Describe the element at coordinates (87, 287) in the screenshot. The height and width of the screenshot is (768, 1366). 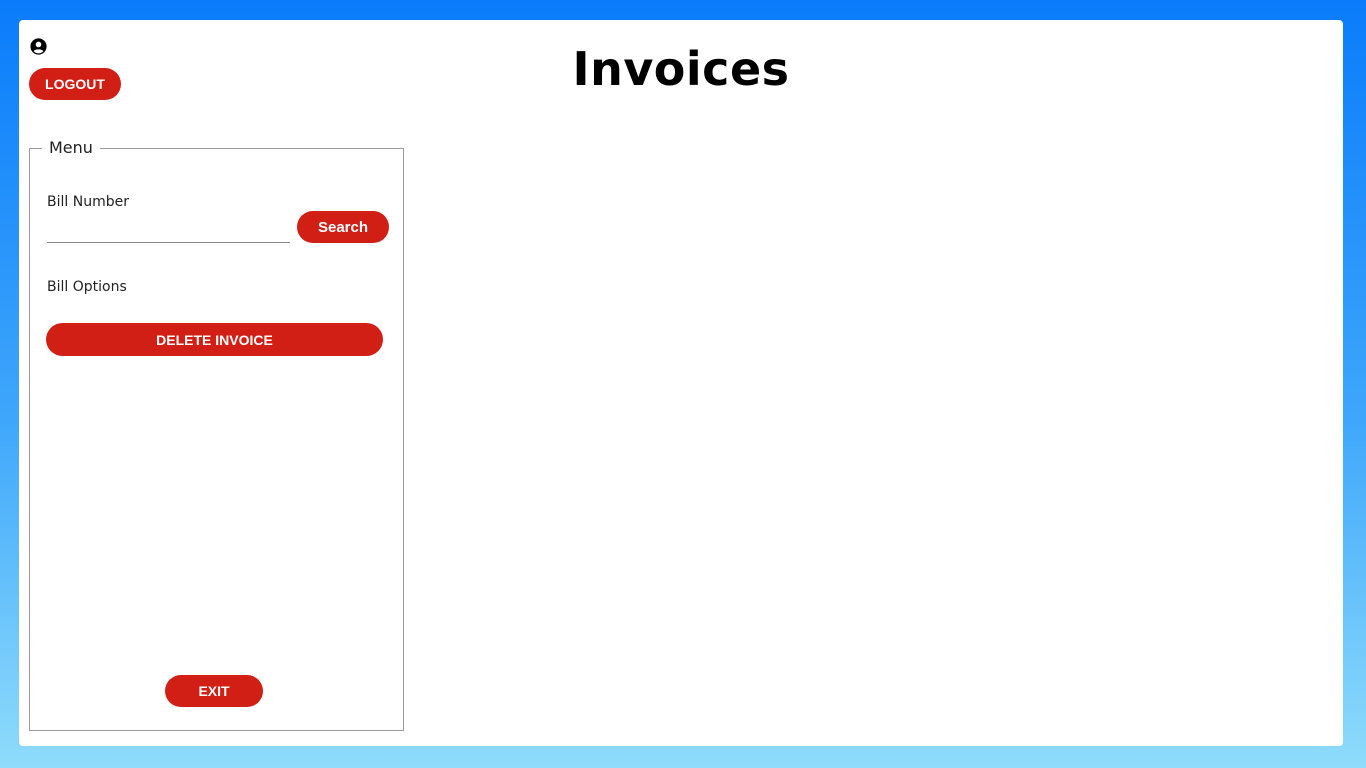
I see `bill-options-label: Bill Options` at that location.